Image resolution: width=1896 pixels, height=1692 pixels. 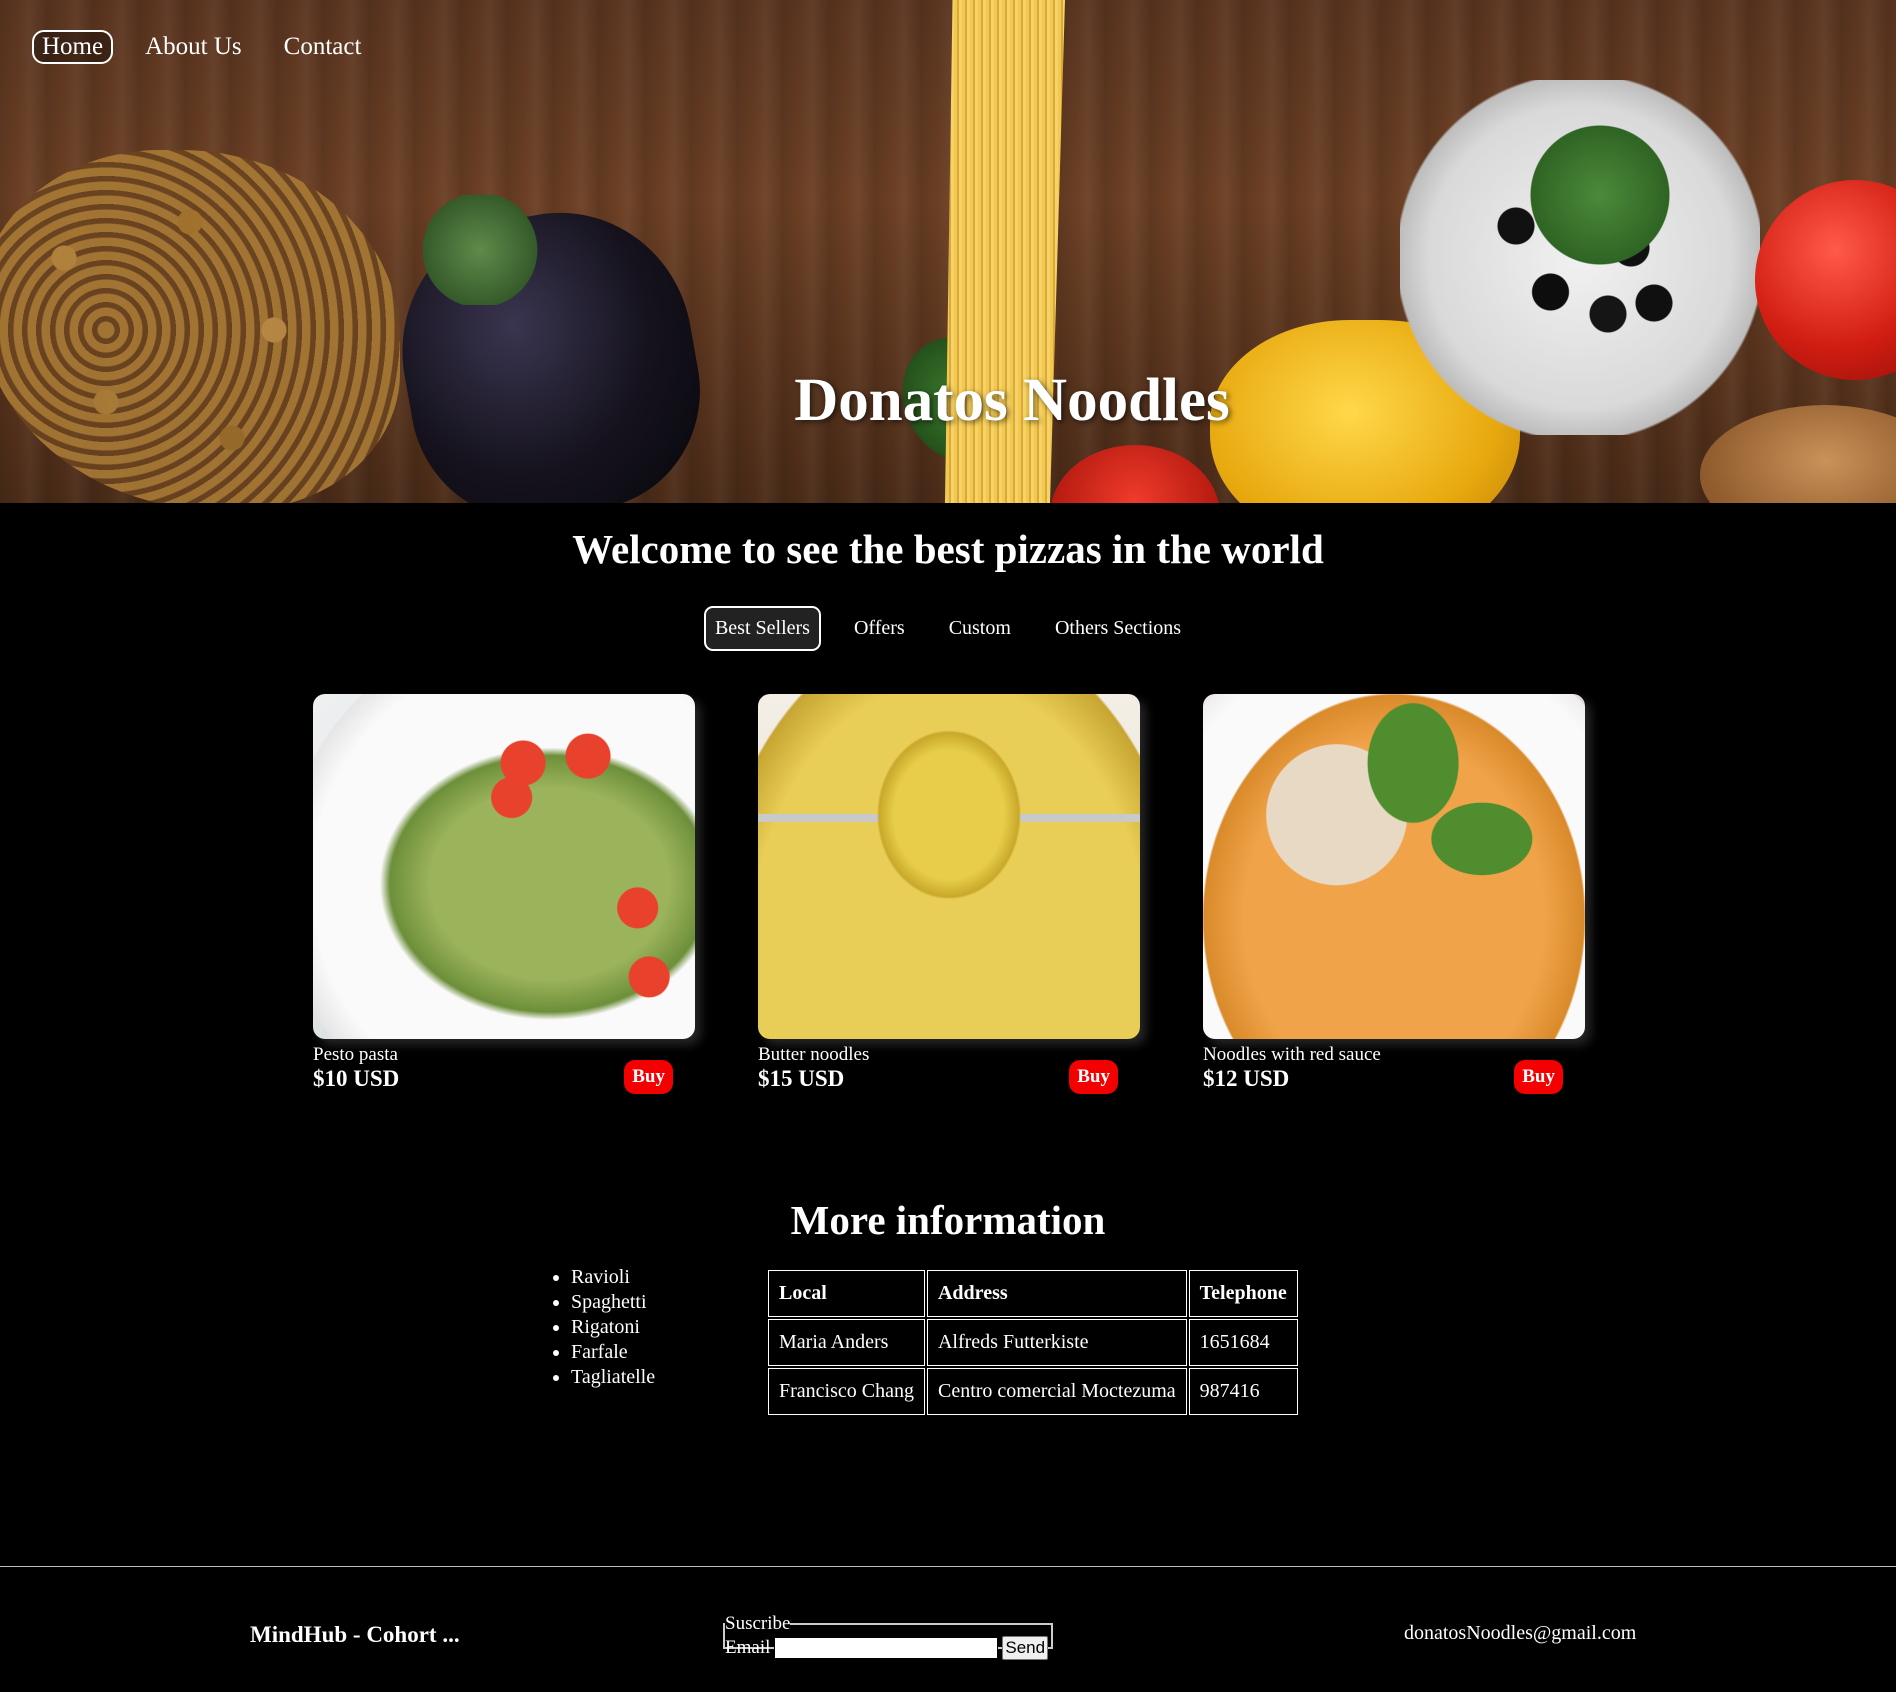 What do you see at coordinates (480, 250) in the screenshot?
I see `eggplant-cap-image` at bounding box center [480, 250].